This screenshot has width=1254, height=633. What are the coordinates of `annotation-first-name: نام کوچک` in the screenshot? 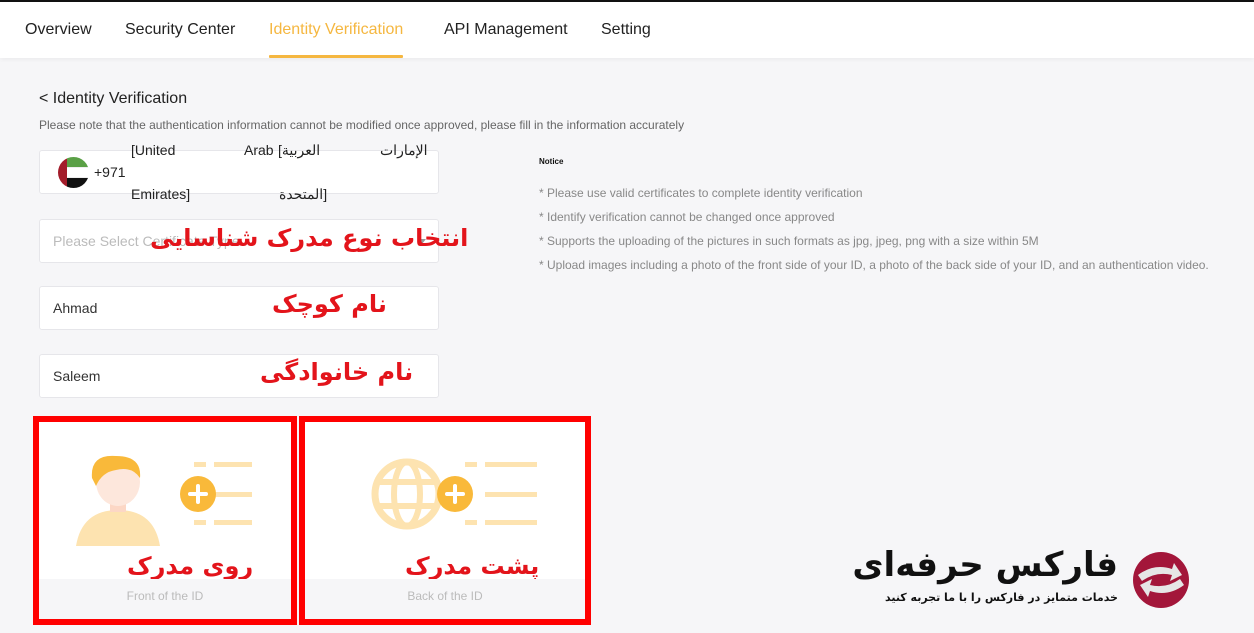 It's located at (329, 304).